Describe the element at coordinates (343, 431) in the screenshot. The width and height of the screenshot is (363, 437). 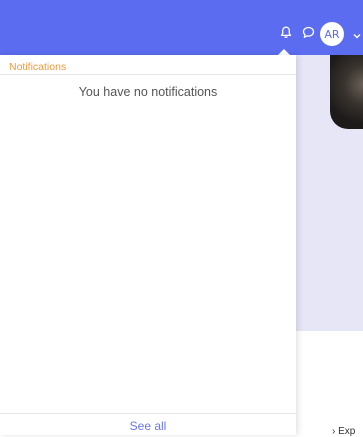
I see `explore-link: › Exp` at that location.